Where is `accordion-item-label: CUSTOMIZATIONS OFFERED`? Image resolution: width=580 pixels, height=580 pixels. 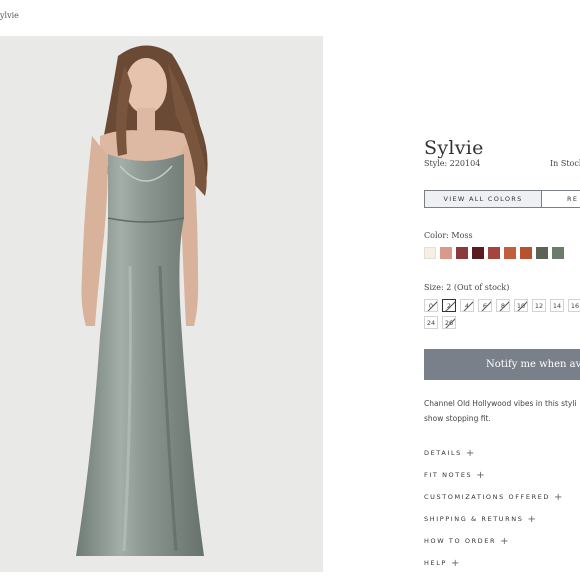
accordion-item-label: CUSTOMIZATIONS OFFERED is located at coordinates (487, 497).